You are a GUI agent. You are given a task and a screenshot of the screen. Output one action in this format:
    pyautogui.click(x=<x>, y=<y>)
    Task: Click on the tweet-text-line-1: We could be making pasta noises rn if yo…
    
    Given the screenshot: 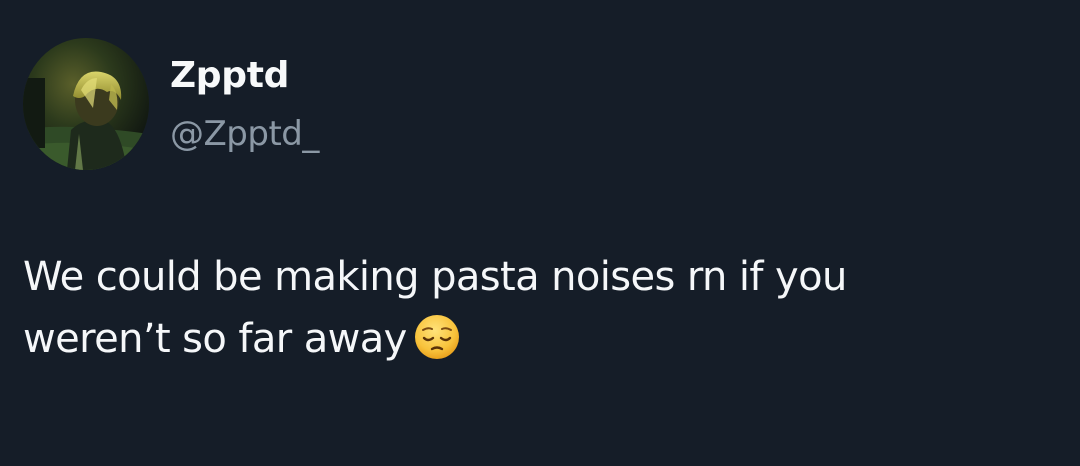 What is the action you would take?
    pyautogui.click(x=435, y=277)
    